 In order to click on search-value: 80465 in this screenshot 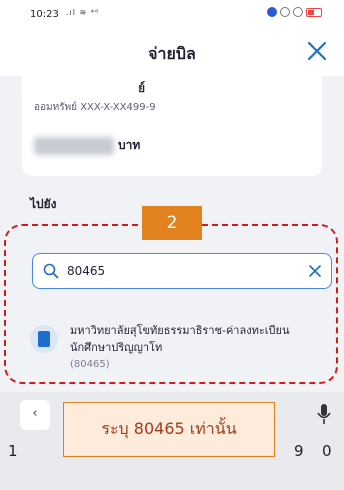, I will do `click(86, 271)`.